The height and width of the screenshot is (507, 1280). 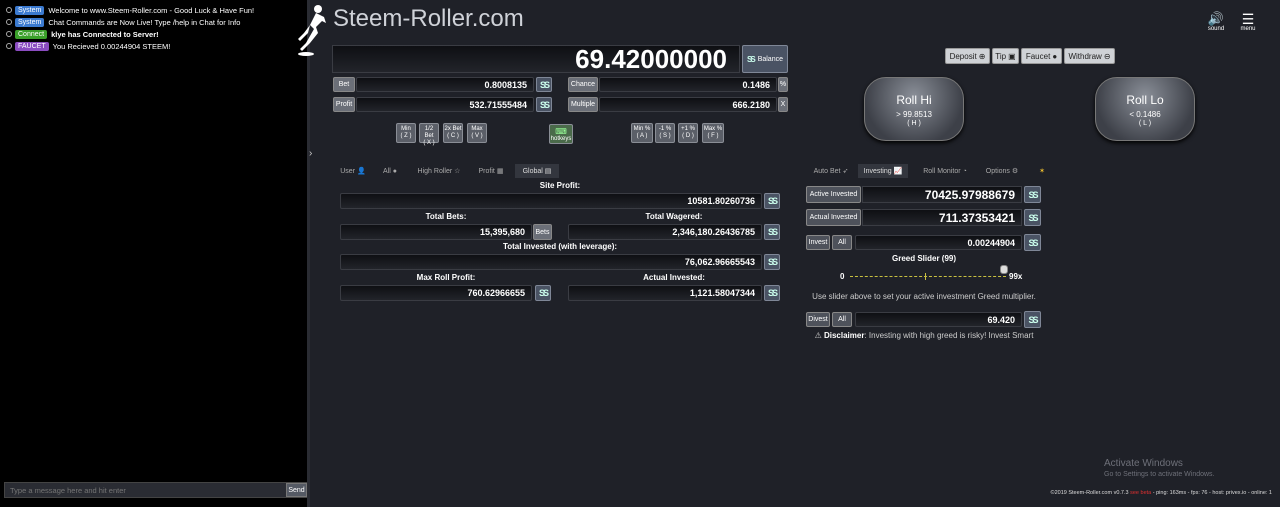 I want to click on button-label: 1/2 Bet, so click(x=429, y=132).